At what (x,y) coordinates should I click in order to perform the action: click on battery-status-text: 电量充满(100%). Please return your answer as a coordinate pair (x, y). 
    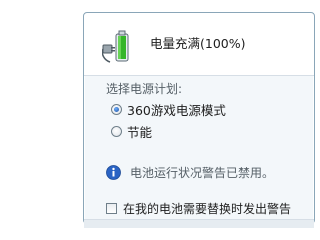
    Looking at the image, I should click on (198, 43).